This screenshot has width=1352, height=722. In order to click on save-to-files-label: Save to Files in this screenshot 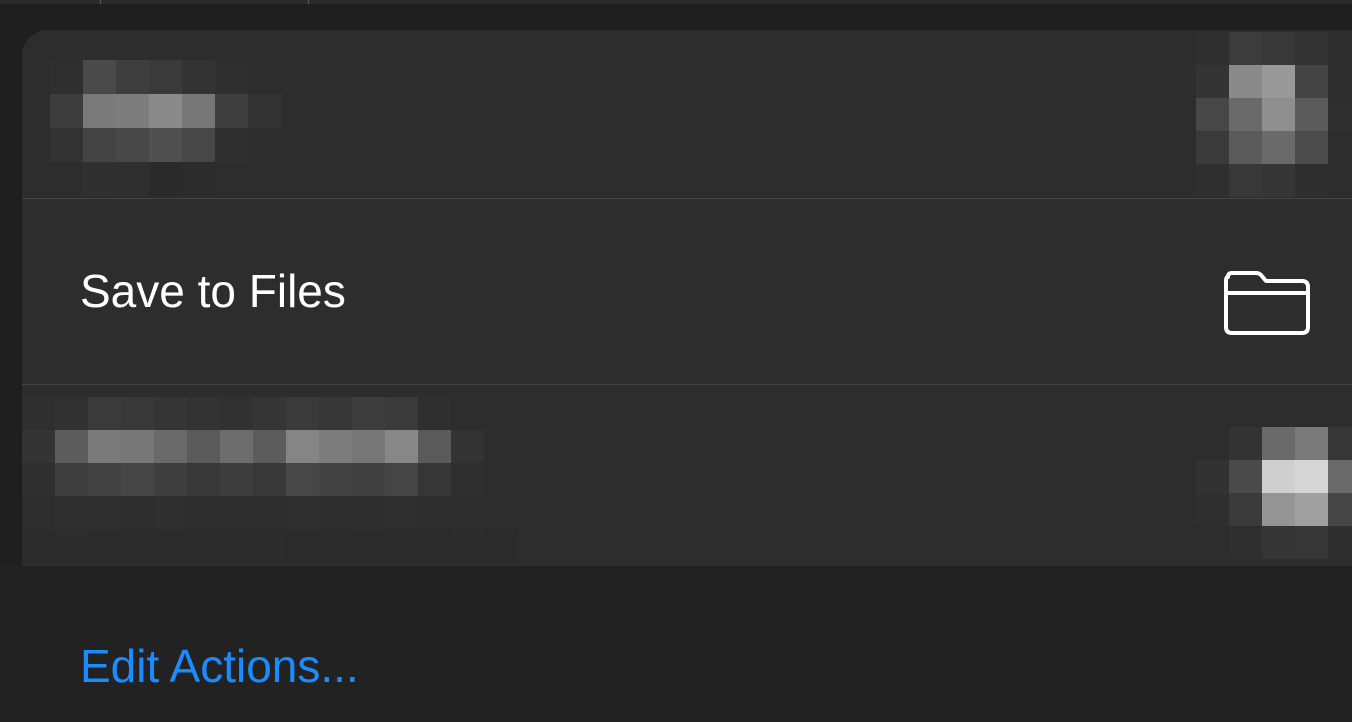, I will do `click(213, 291)`.